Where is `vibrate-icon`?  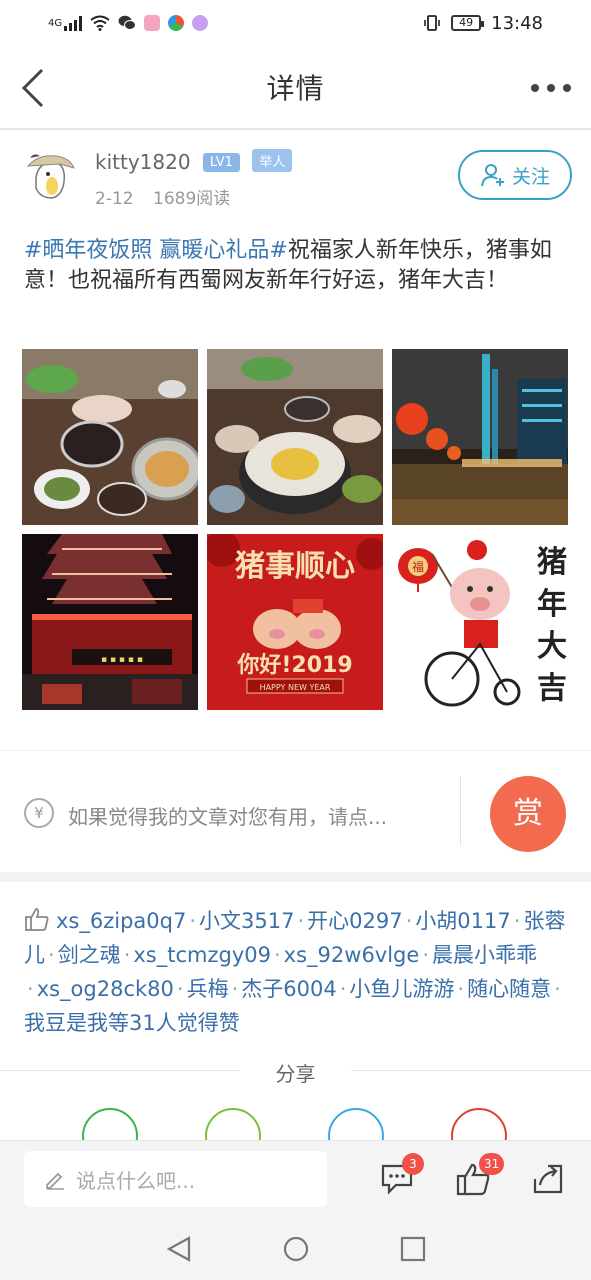
vibrate-icon is located at coordinates (432, 23).